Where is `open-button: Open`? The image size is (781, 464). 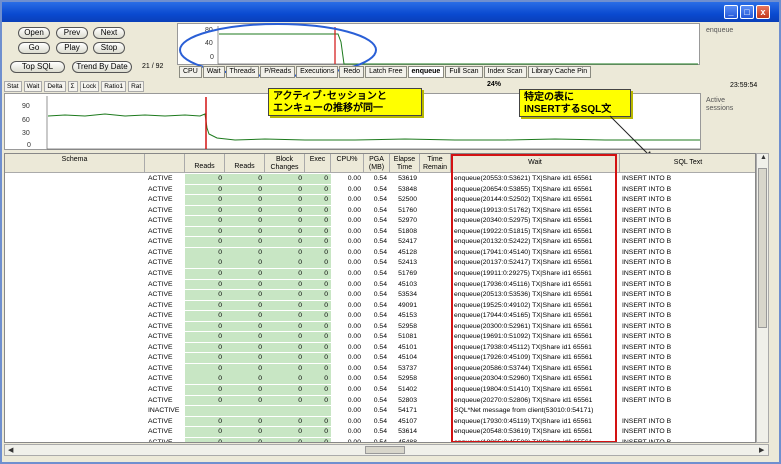
open-button: Open is located at coordinates (34, 33).